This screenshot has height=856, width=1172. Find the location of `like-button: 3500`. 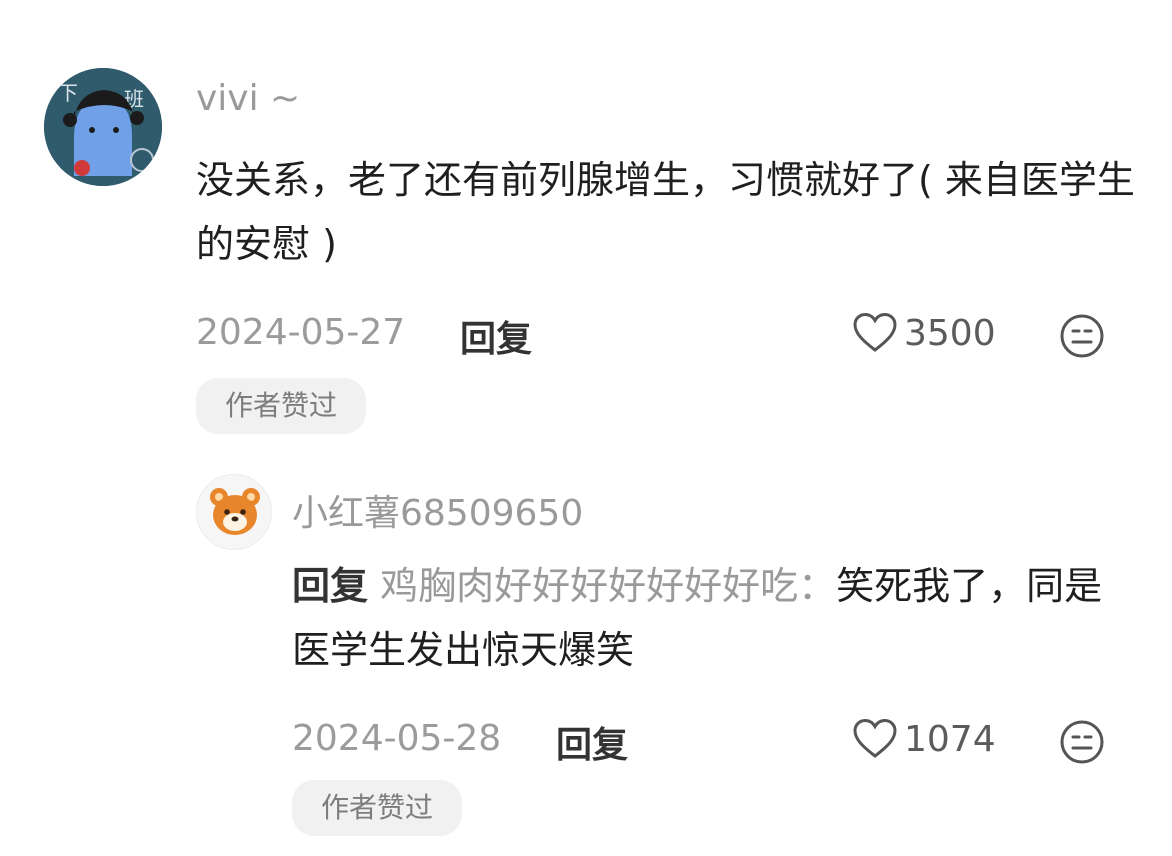

like-button: 3500 is located at coordinates (924, 333).